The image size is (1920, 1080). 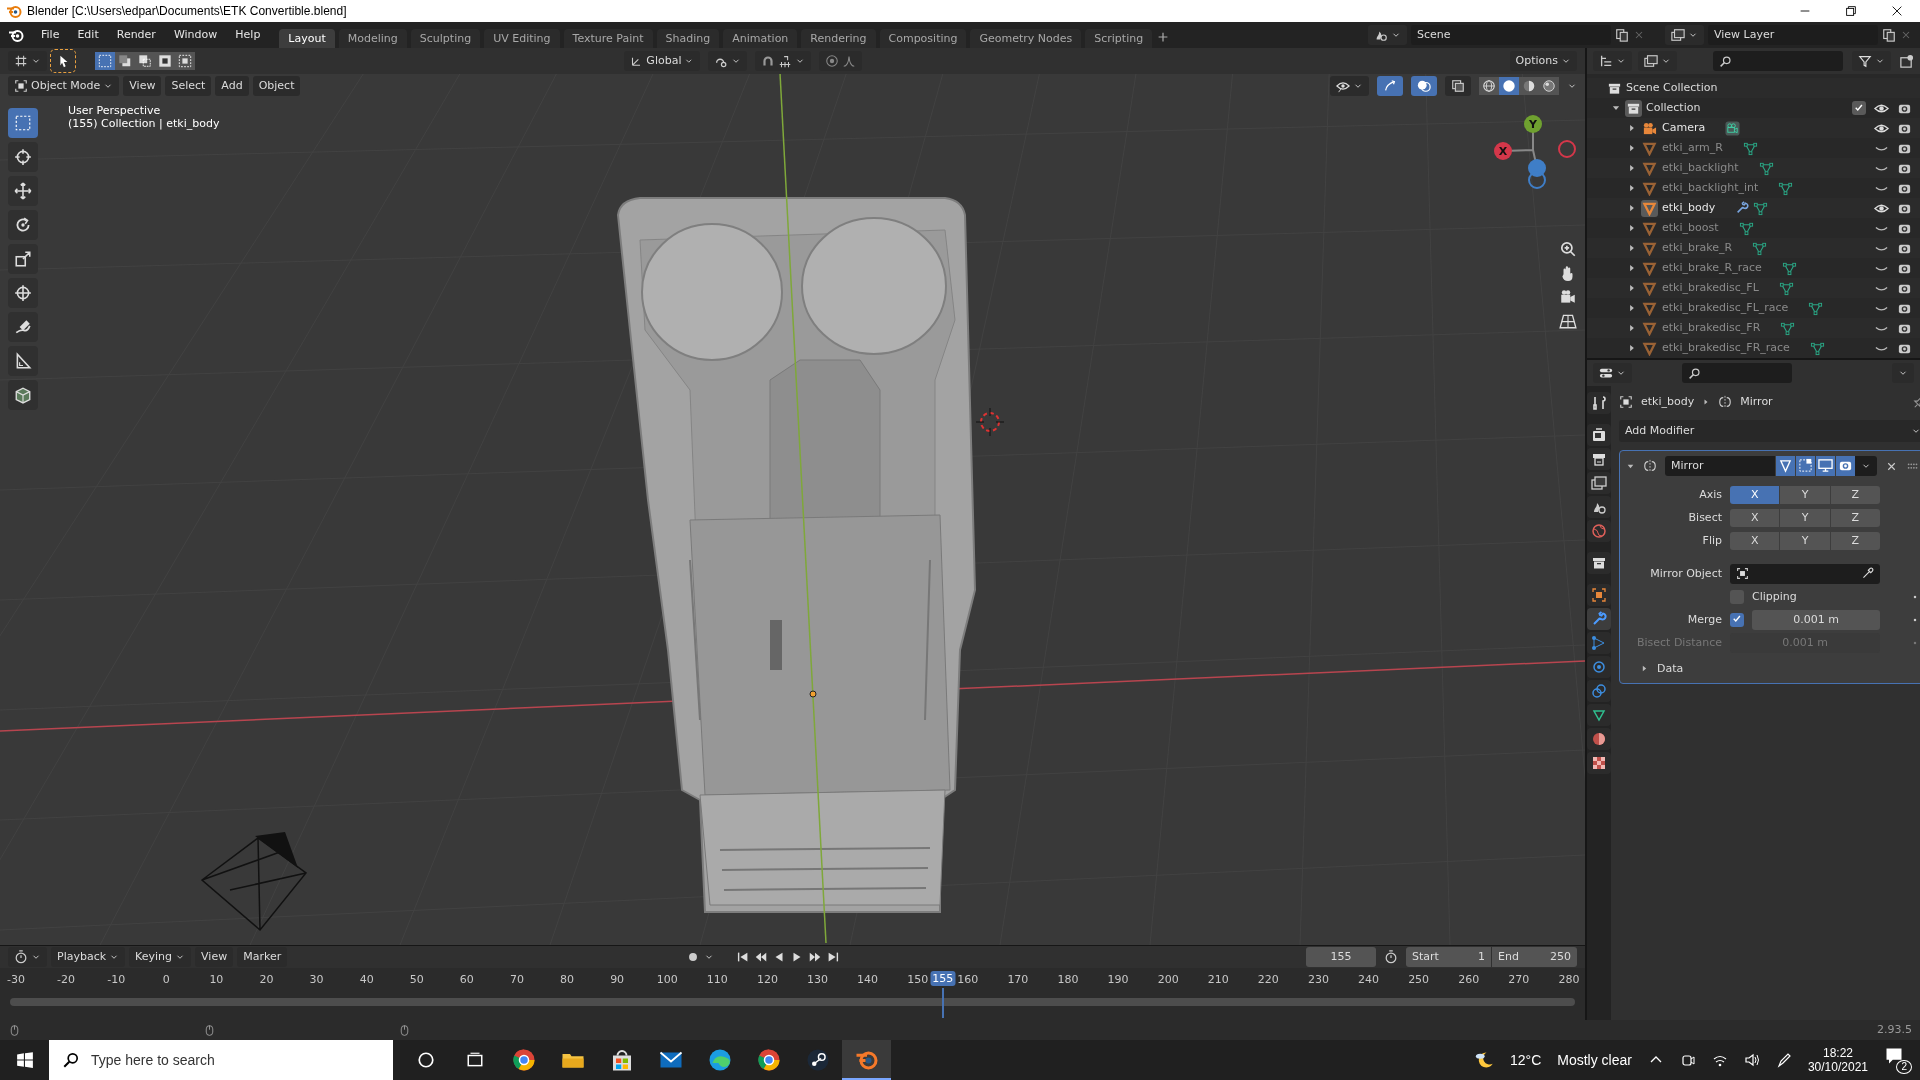 What do you see at coordinates (1805, 573) in the screenshot?
I see `object-field` at bounding box center [1805, 573].